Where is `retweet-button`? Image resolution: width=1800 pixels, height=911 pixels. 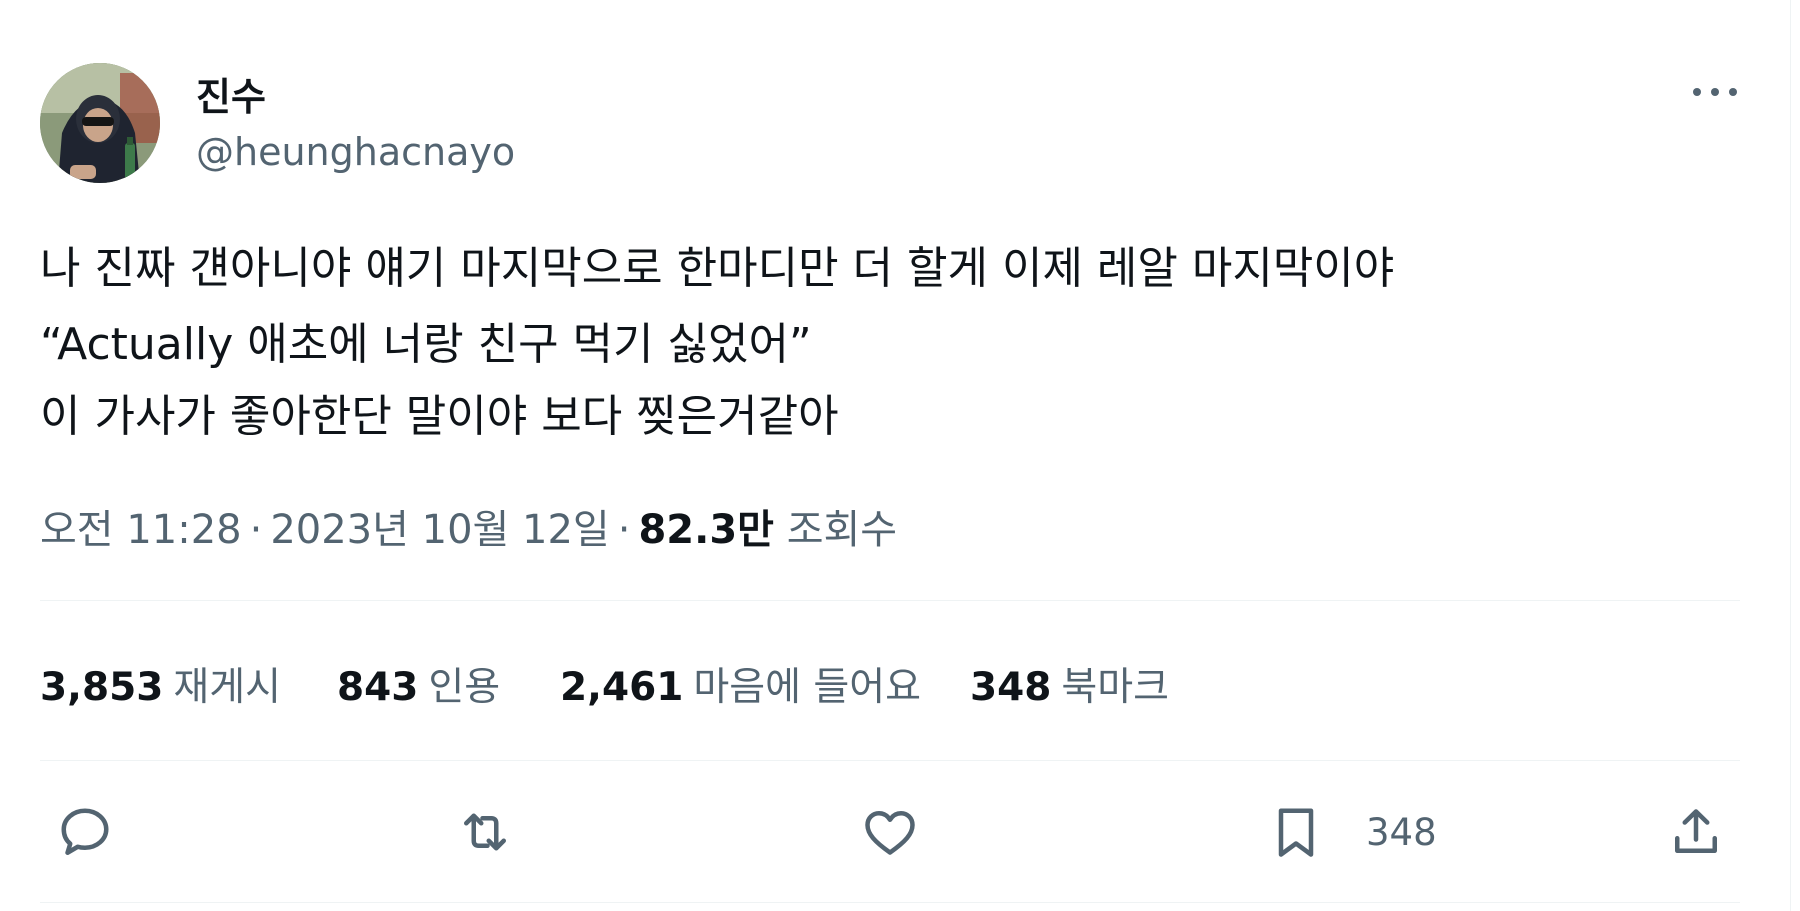
retweet-button is located at coordinates (485, 832).